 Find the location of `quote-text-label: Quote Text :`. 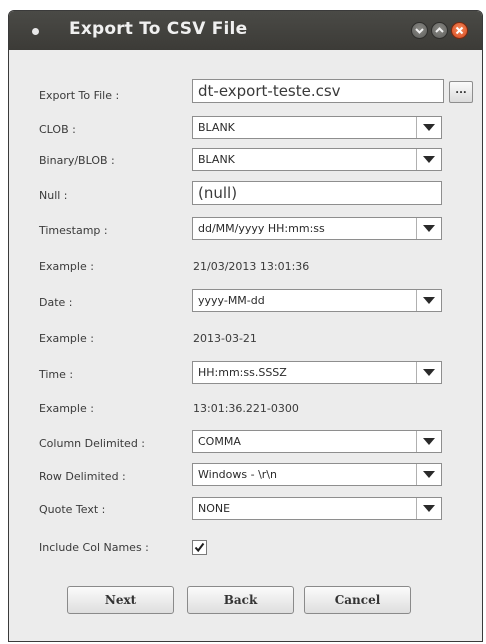

quote-text-label: Quote Text : is located at coordinates (72, 509).